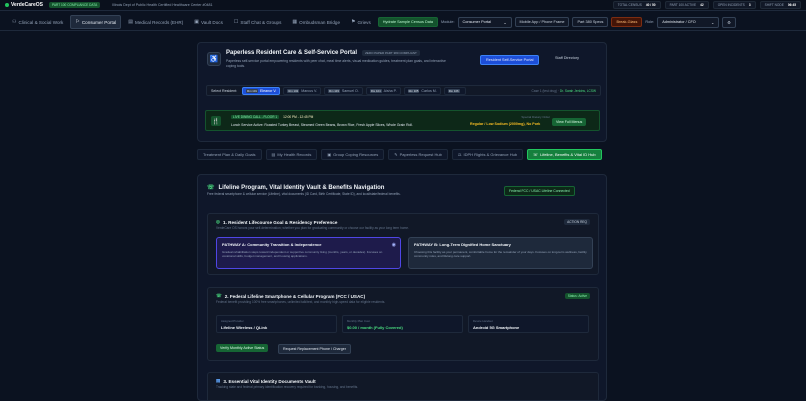  Describe the element at coordinates (542, 22) in the screenshot. I see `mobile-app-button: Mobile App / Phone Frame` at that location.